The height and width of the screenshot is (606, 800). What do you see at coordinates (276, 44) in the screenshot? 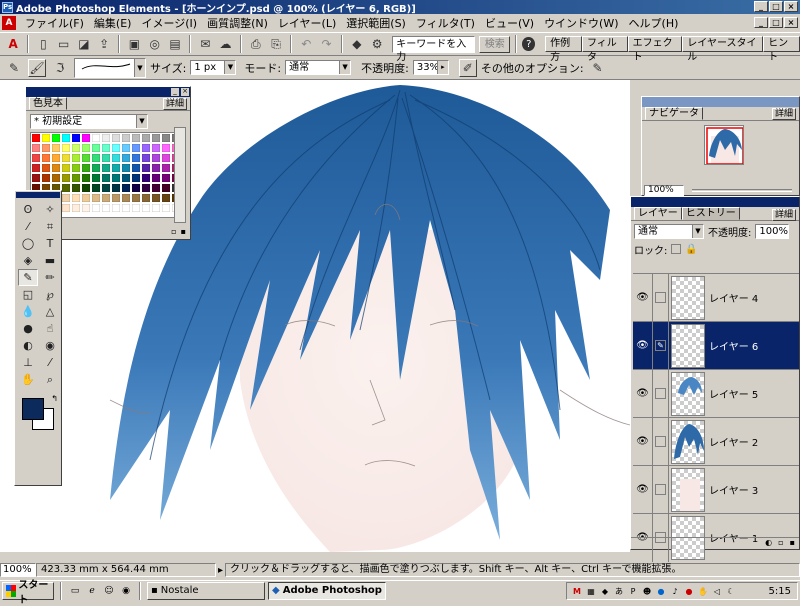
I see `print-preview-icon: ⎘` at bounding box center [276, 44].